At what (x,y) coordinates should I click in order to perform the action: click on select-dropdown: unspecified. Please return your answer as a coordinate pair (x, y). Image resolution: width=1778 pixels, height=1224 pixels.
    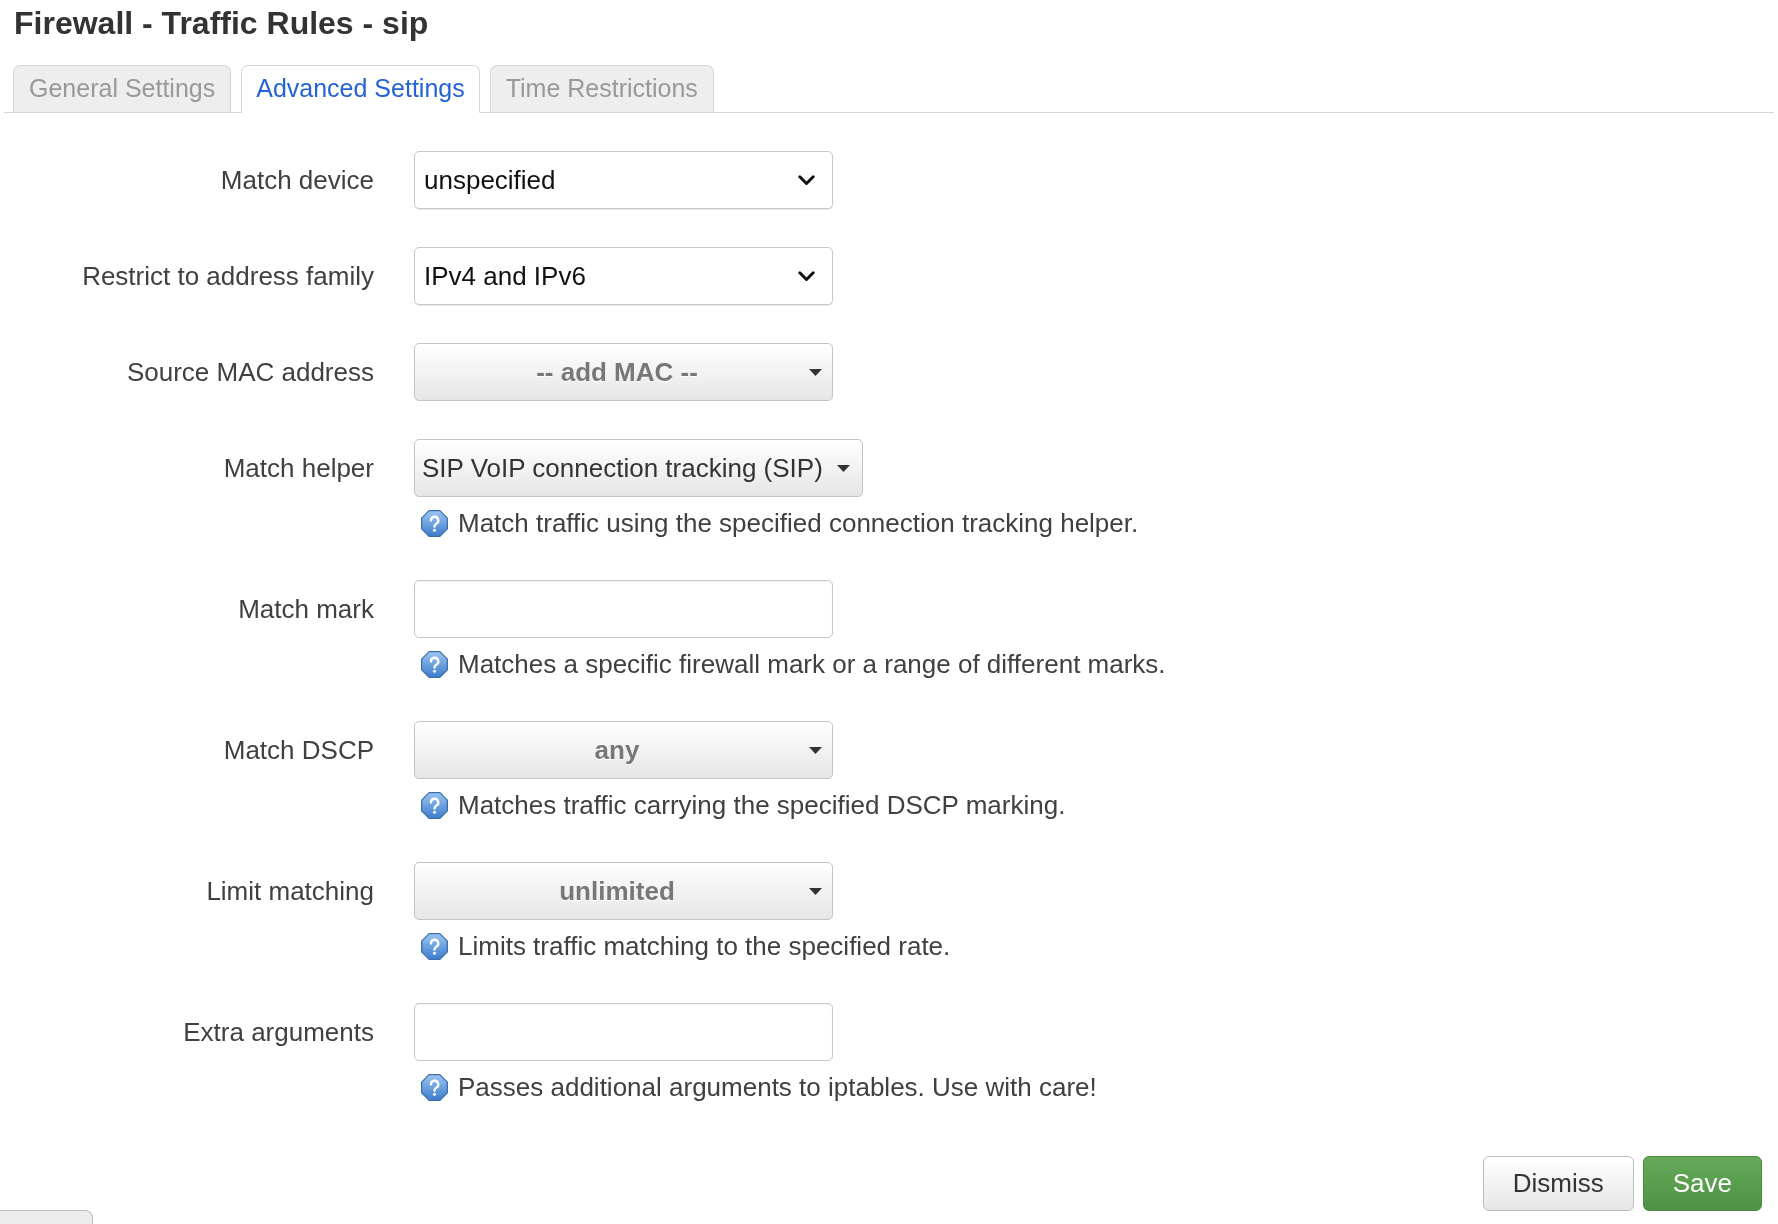
    Looking at the image, I should click on (623, 180).